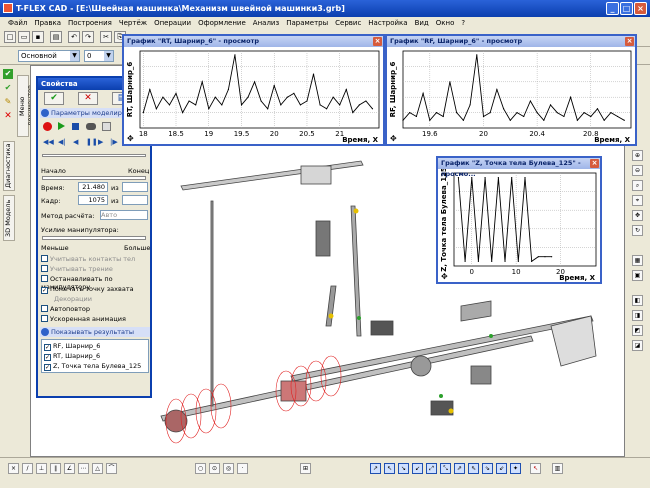 The image size is (650, 488). What do you see at coordinates (637, 315) in the screenshot?
I see `cube-top-icon: ◨` at bounding box center [637, 315].